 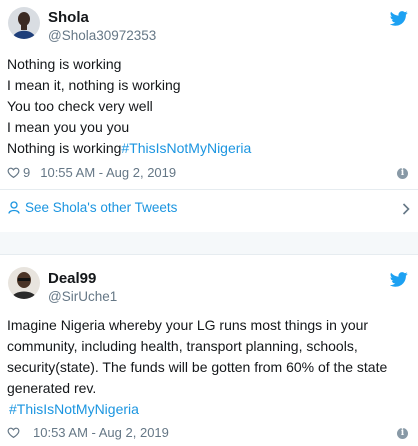 What do you see at coordinates (94, 85) in the screenshot?
I see `tweet-line: I mean it, nothing is working` at bounding box center [94, 85].